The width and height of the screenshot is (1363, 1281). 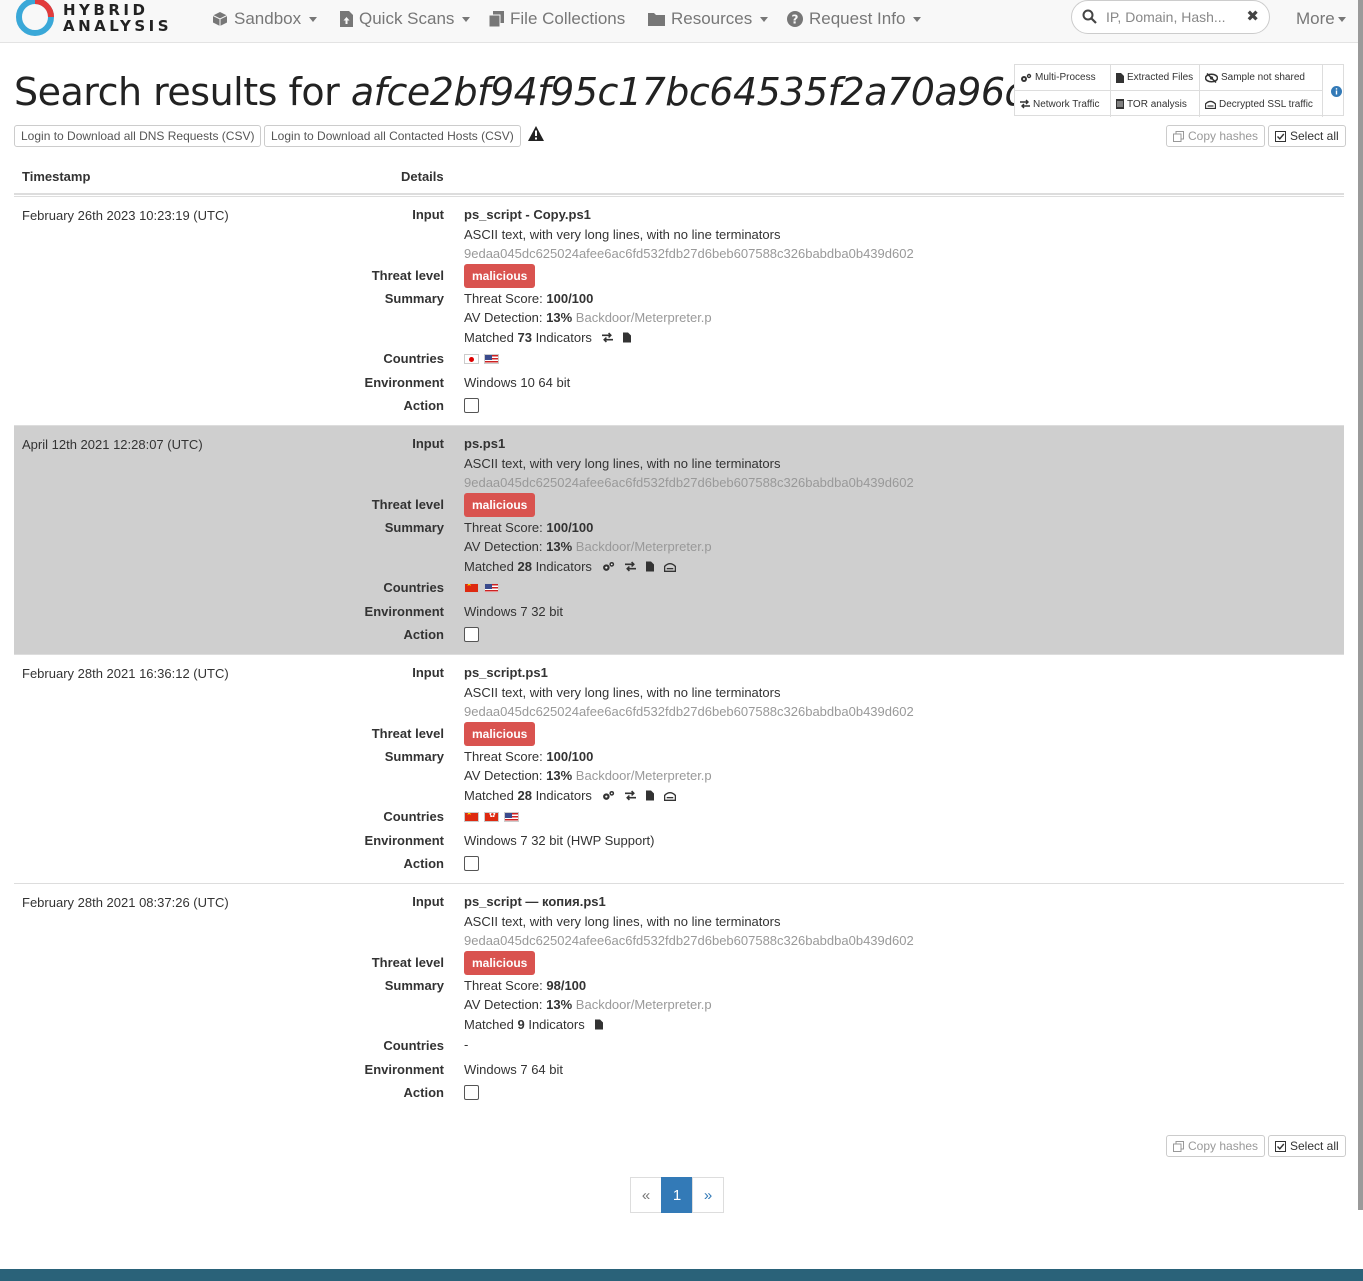 I want to click on pagination: « 1 », so click(x=677, y=1195).